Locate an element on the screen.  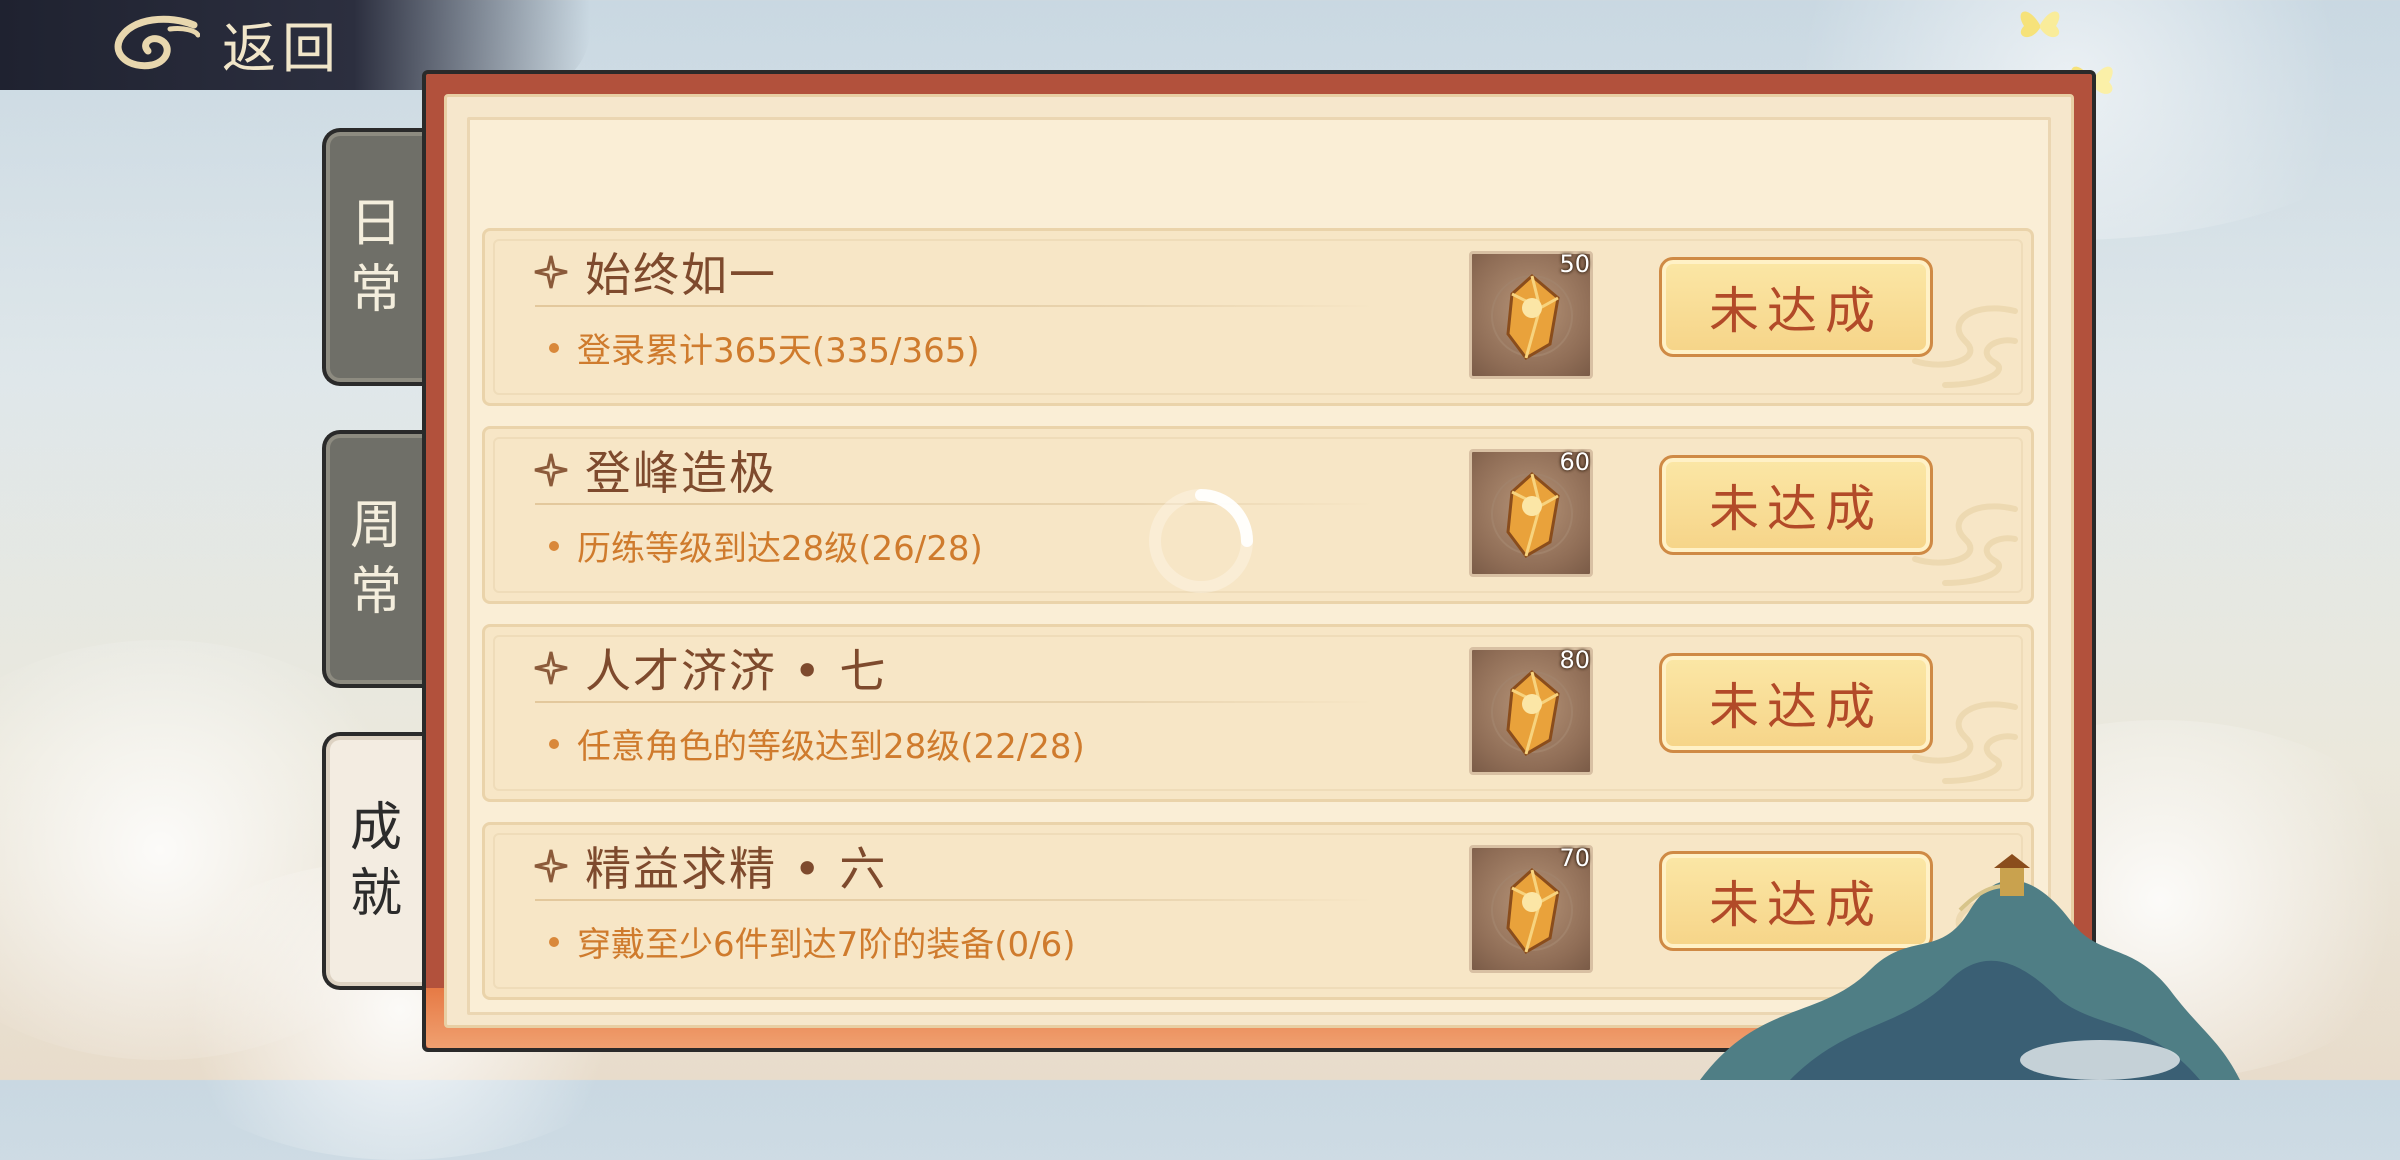
tab-daily: 日 常 is located at coordinates (374, 257).